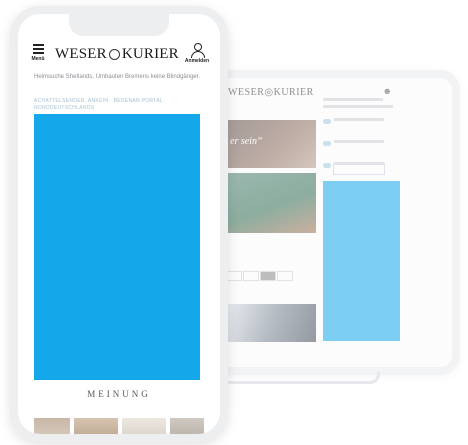 The image size is (468, 445). I want to click on site-header: Menü WESER KURIER Anmelden, so click(119, 55).